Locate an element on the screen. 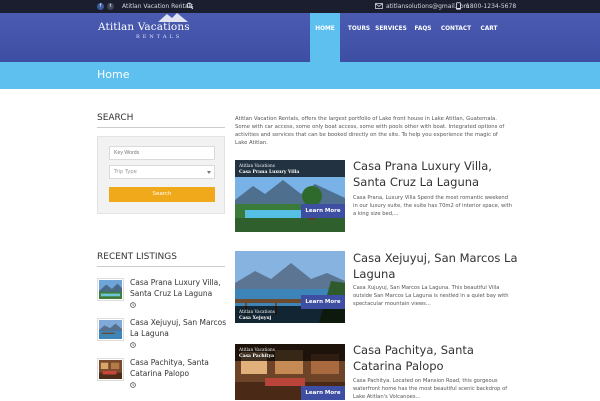 The image size is (600, 401). search-heading-divider is located at coordinates (161, 127).